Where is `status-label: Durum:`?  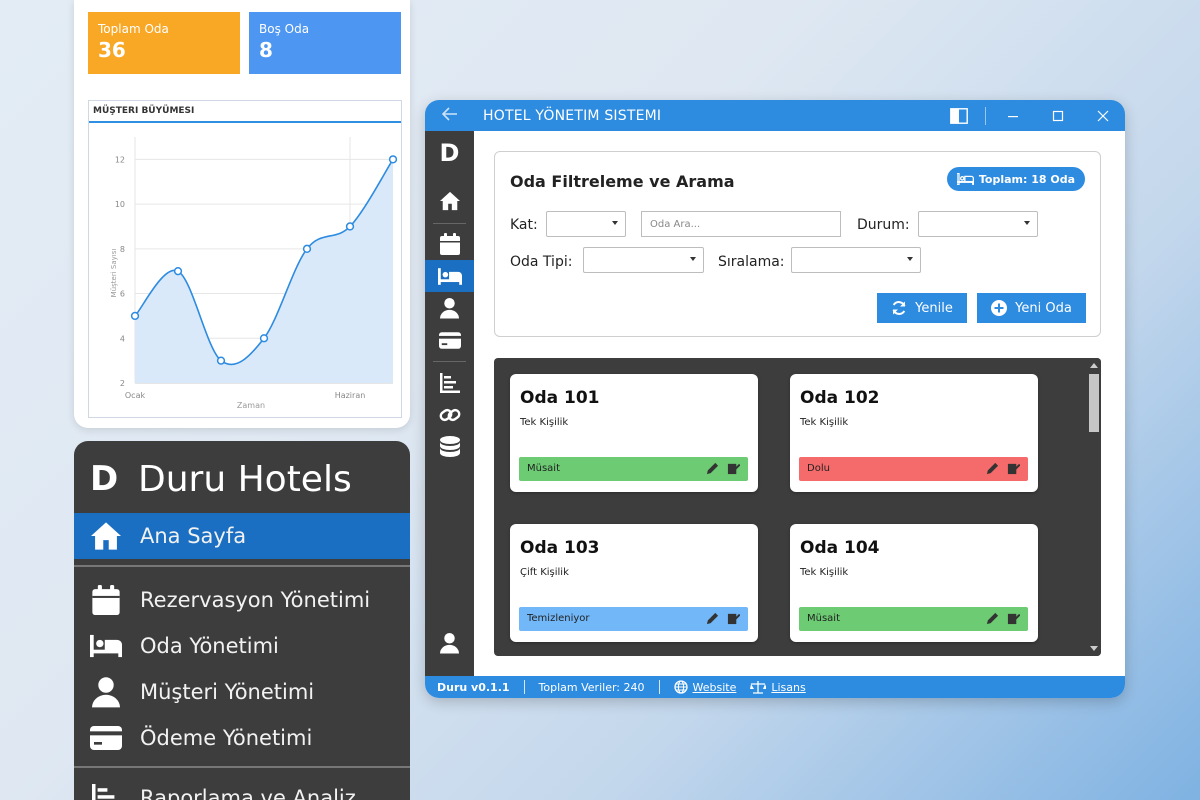 status-label: Durum: is located at coordinates (883, 225).